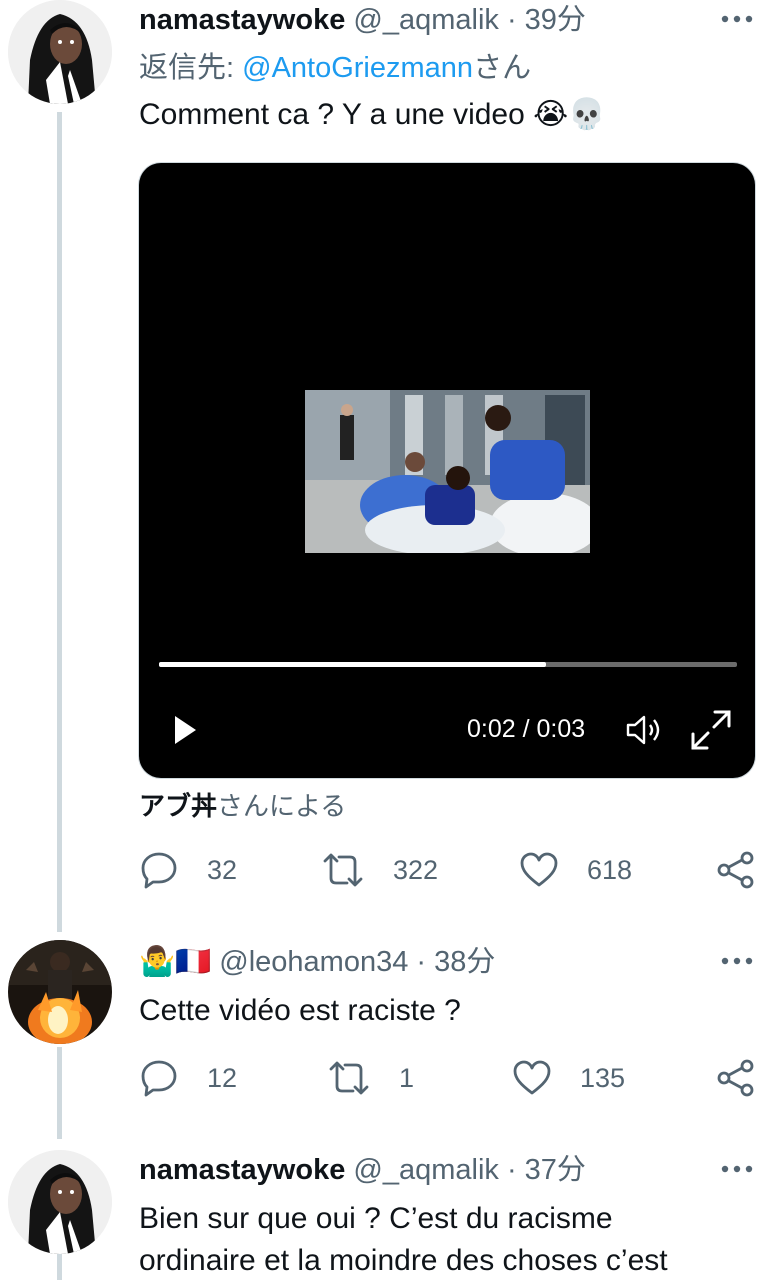 This screenshot has width=771, height=1282. I want to click on like-count: 618, so click(610, 869).